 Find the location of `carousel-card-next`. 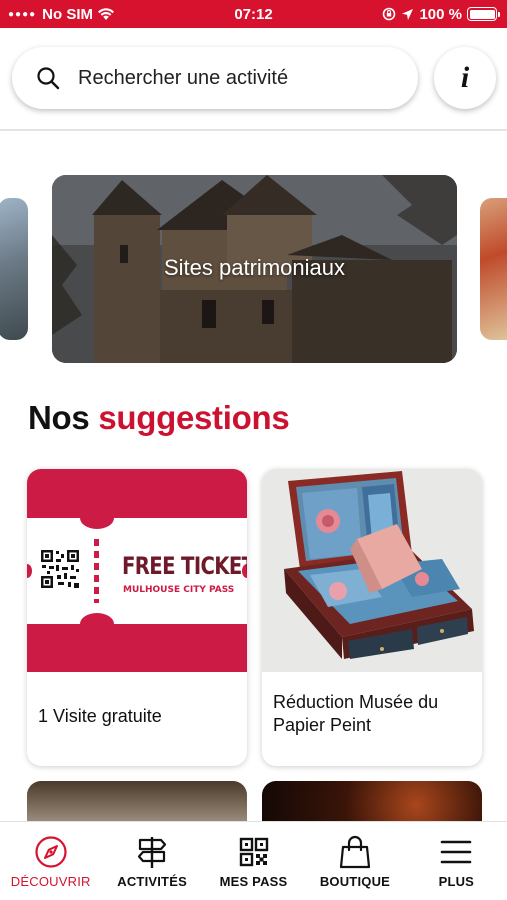

carousel-card-next is located at coordinates (493, 269).